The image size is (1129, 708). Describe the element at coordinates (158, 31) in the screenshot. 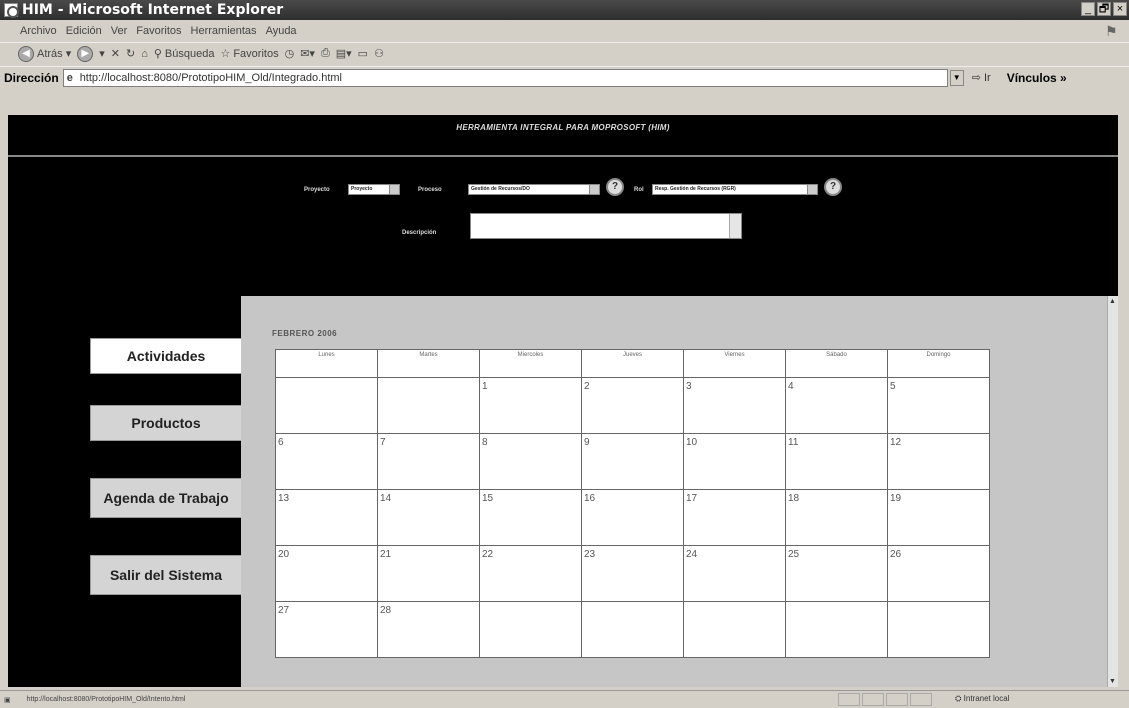

I see `menu-favoritos: Favoritos` at that location.